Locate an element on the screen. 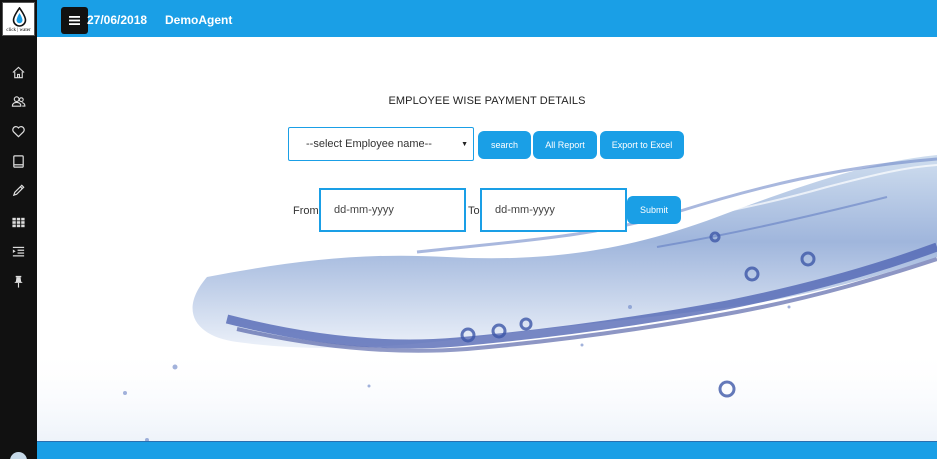 This screenshot has height=459, width=937. menu-toggle-button is located at coordinates (74, 20).